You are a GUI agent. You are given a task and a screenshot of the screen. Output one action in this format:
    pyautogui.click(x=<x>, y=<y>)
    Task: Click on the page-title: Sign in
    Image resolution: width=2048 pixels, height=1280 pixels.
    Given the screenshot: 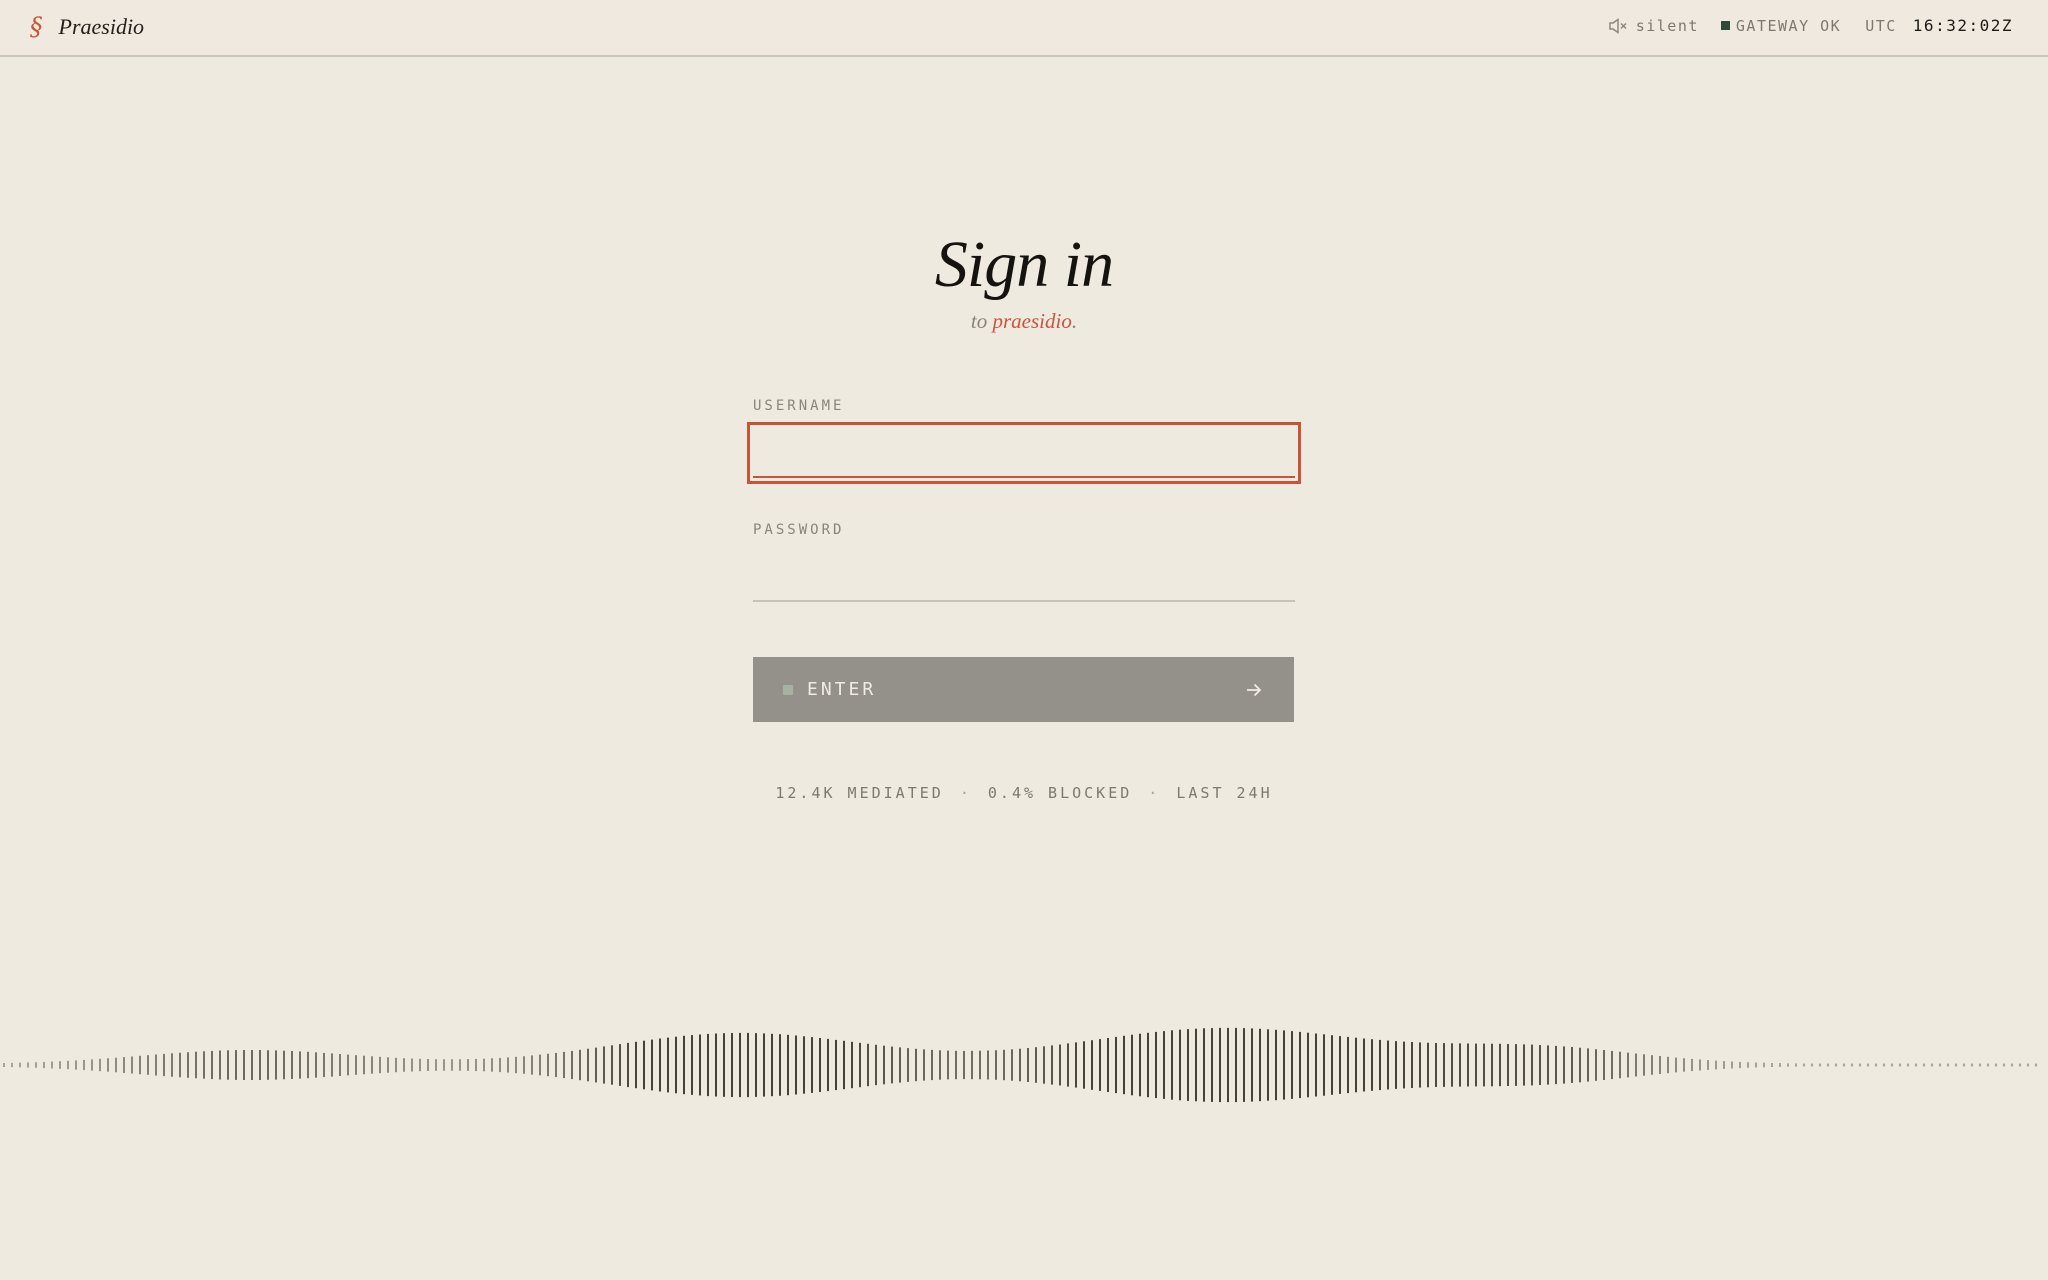 What is the action you would take?
    pyautogui.click(x=1024, y=264)
    